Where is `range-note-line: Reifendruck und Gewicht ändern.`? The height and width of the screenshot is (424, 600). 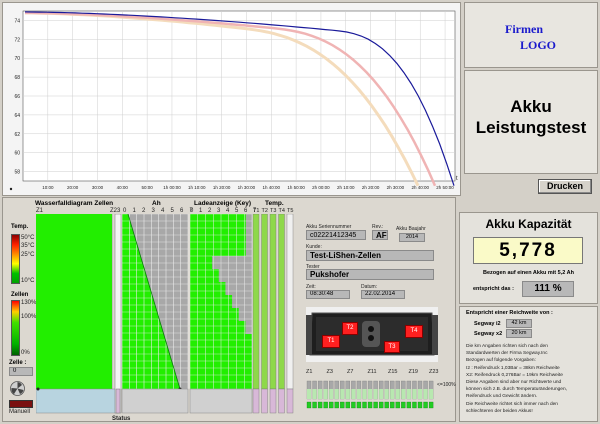
range-note-line: Reifendruck und Gewicht ändern. is located at coordinates (502, 397).